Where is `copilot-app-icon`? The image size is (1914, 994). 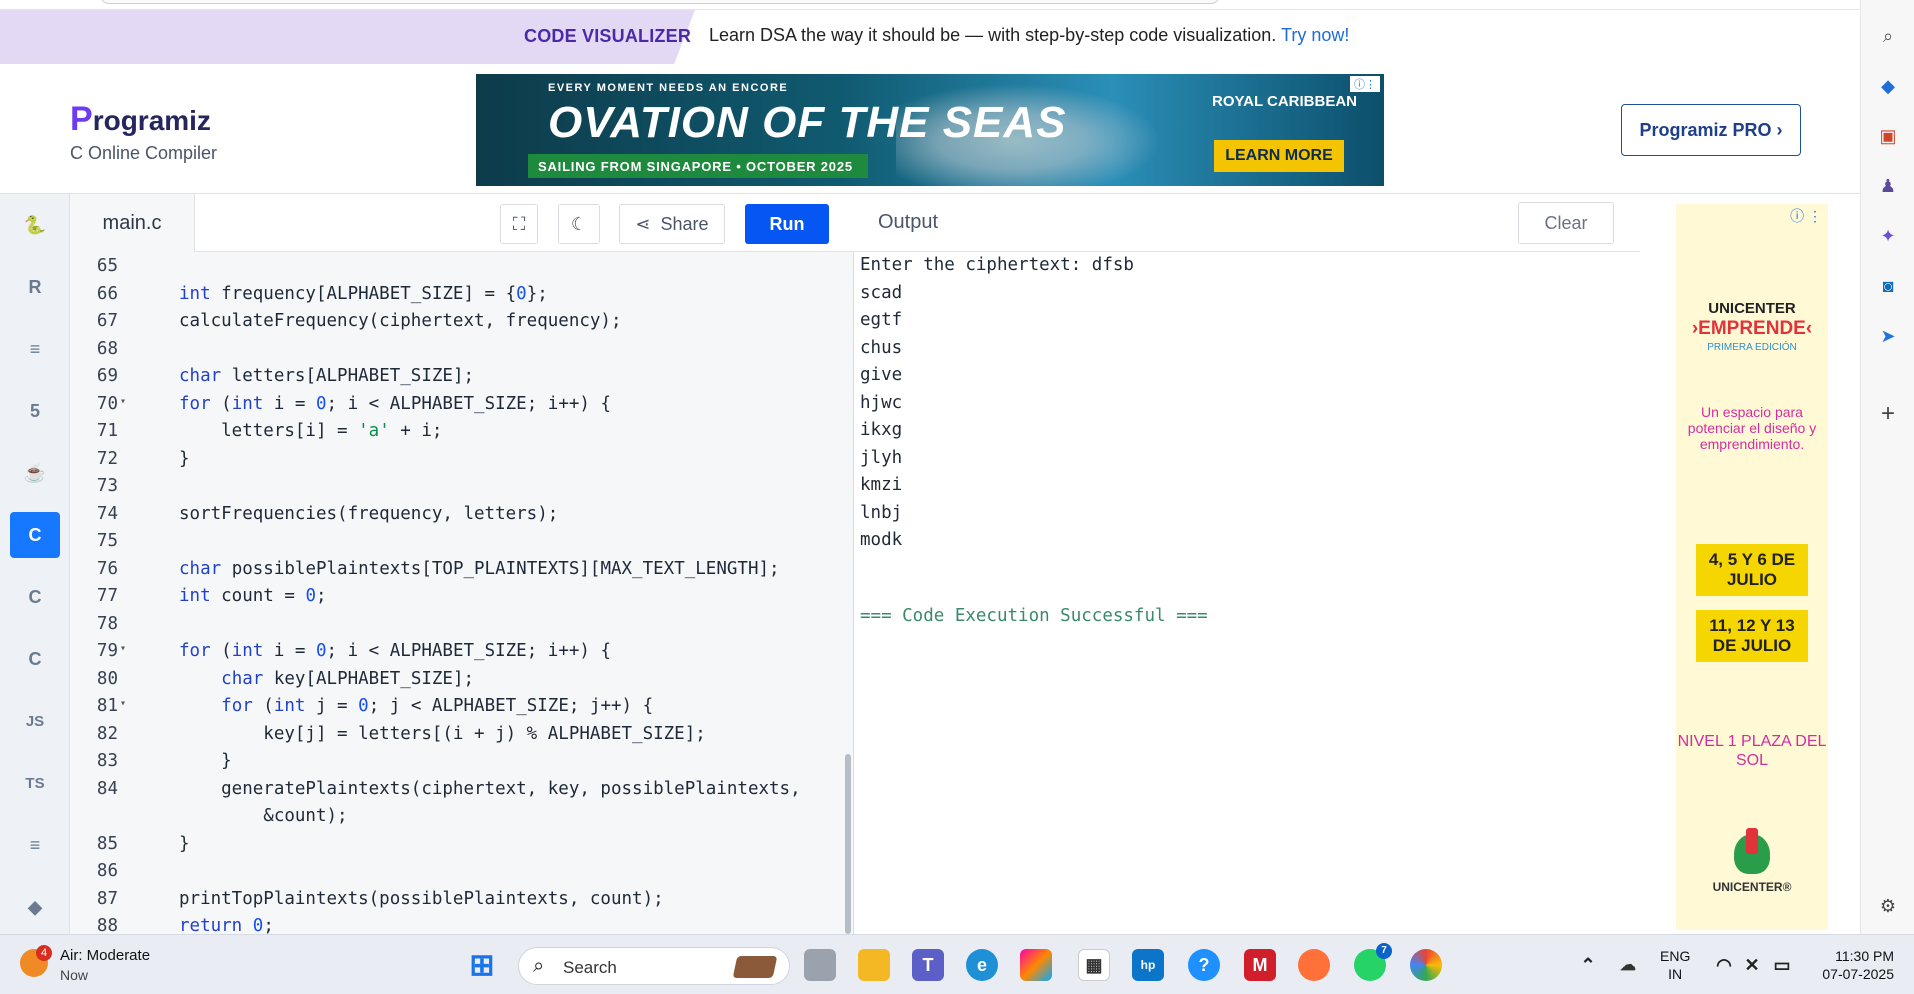
copilot-app-icon is located at coordinates (1036, 965).